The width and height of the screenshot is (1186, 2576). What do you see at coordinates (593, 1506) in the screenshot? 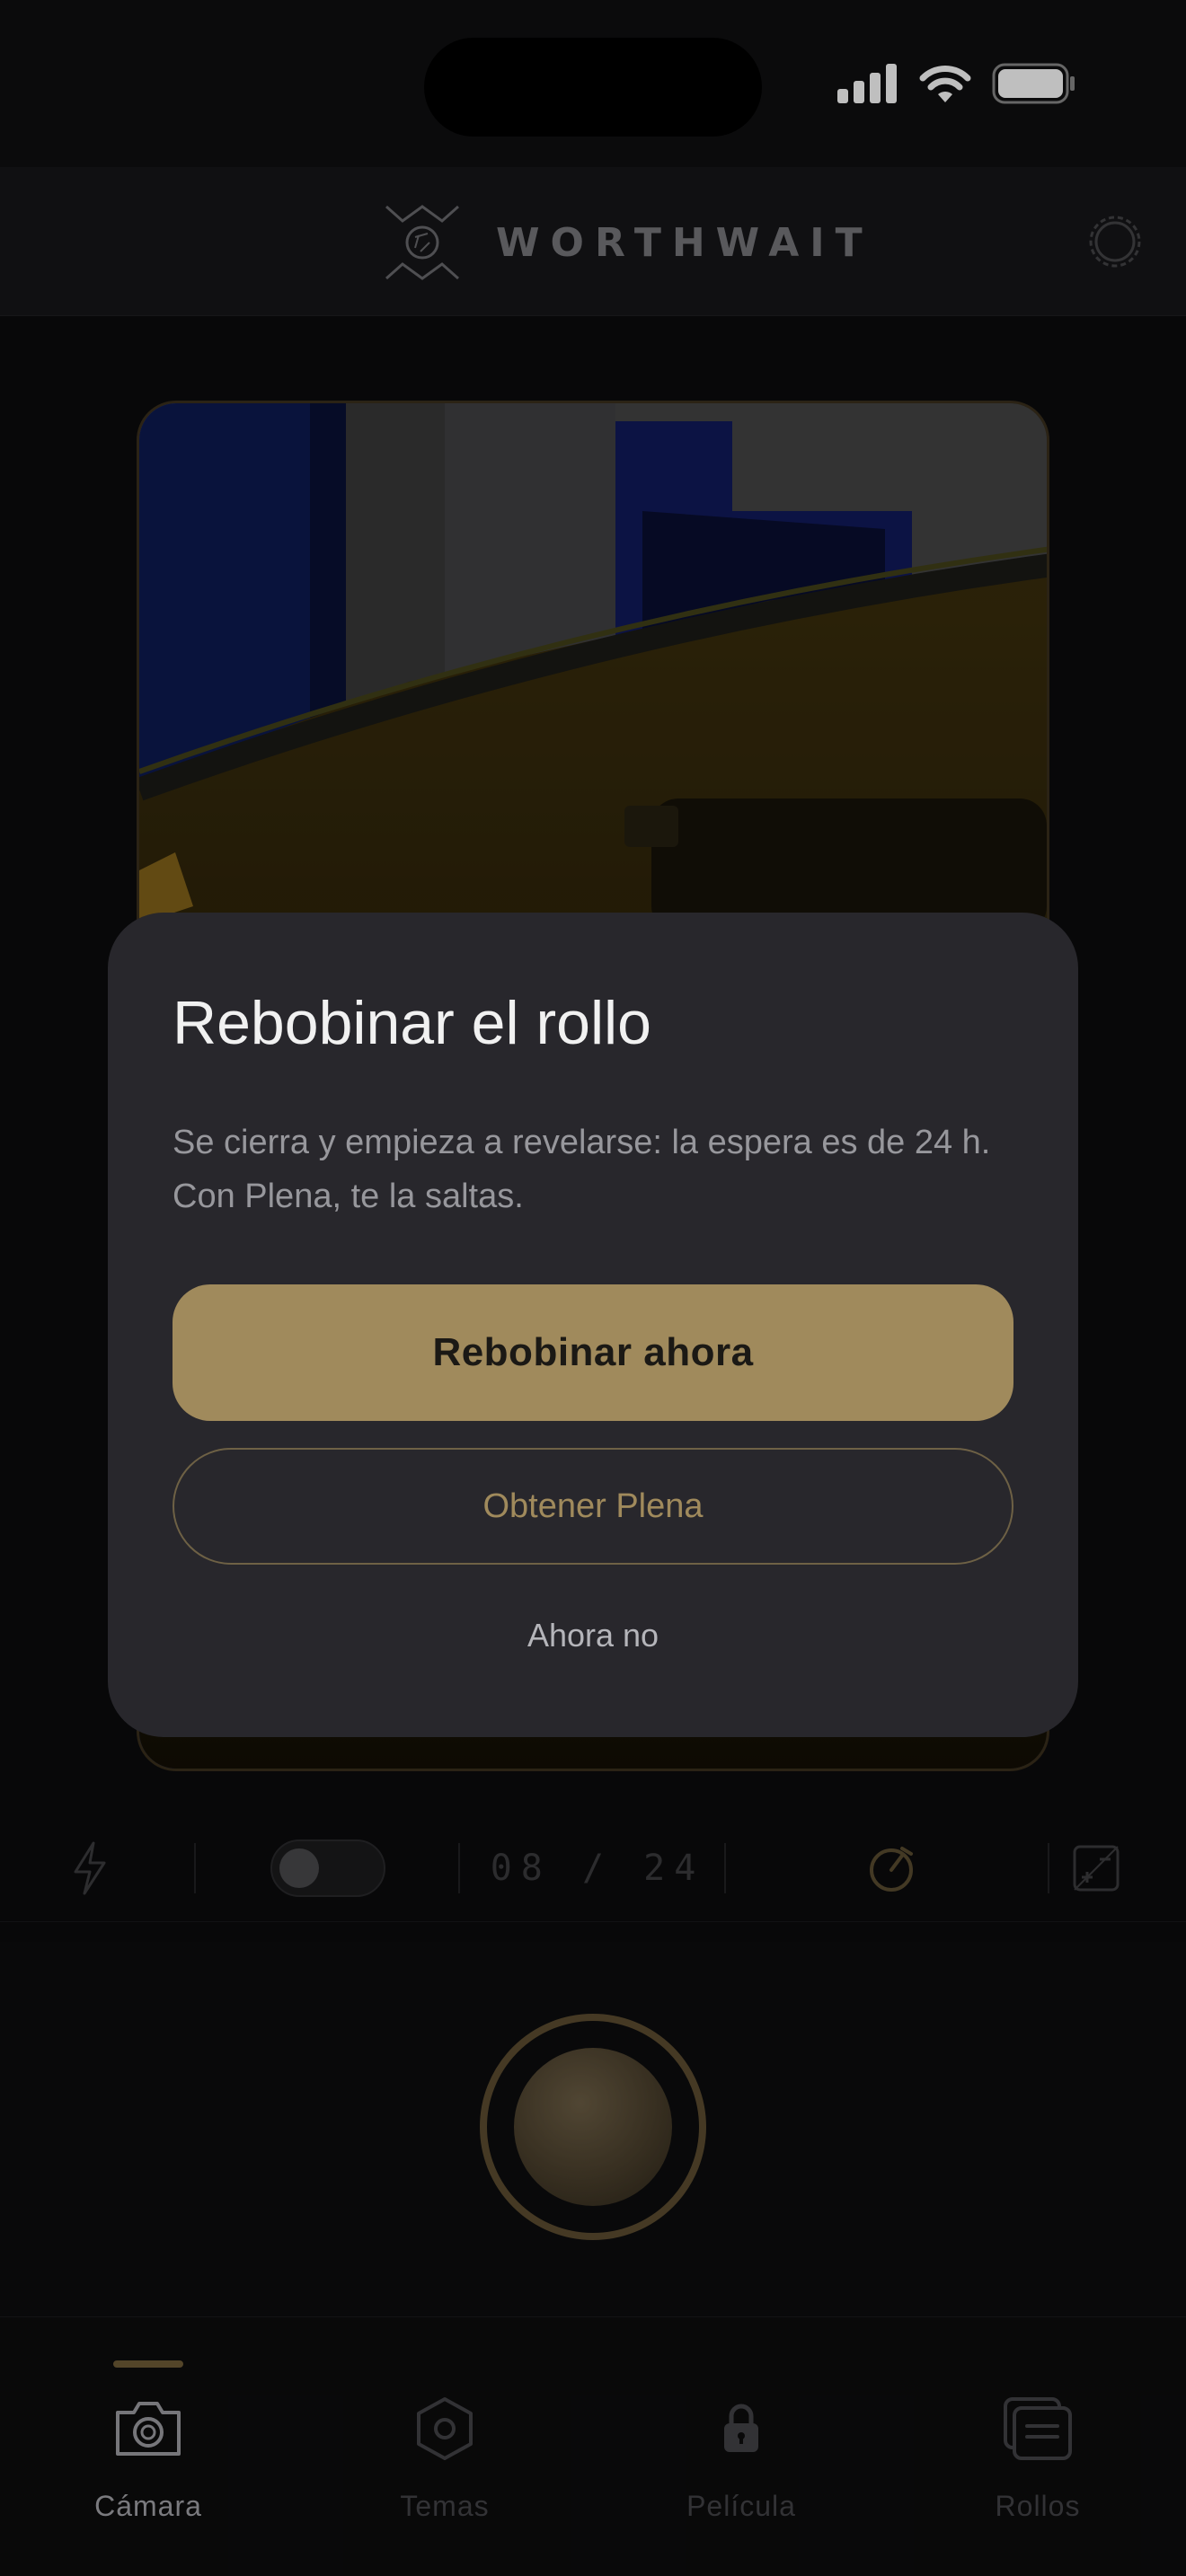
I see `get-plena-button: Obtener Plena` at bounding box center [593, 1506].